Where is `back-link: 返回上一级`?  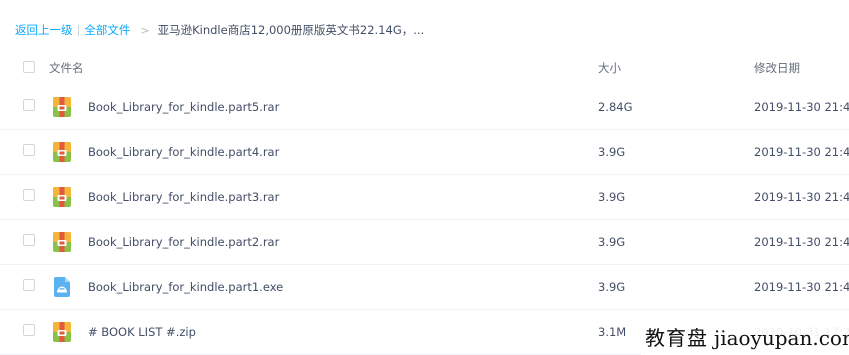
back-link: 返回上一级 is located at coordinates (44, 30).